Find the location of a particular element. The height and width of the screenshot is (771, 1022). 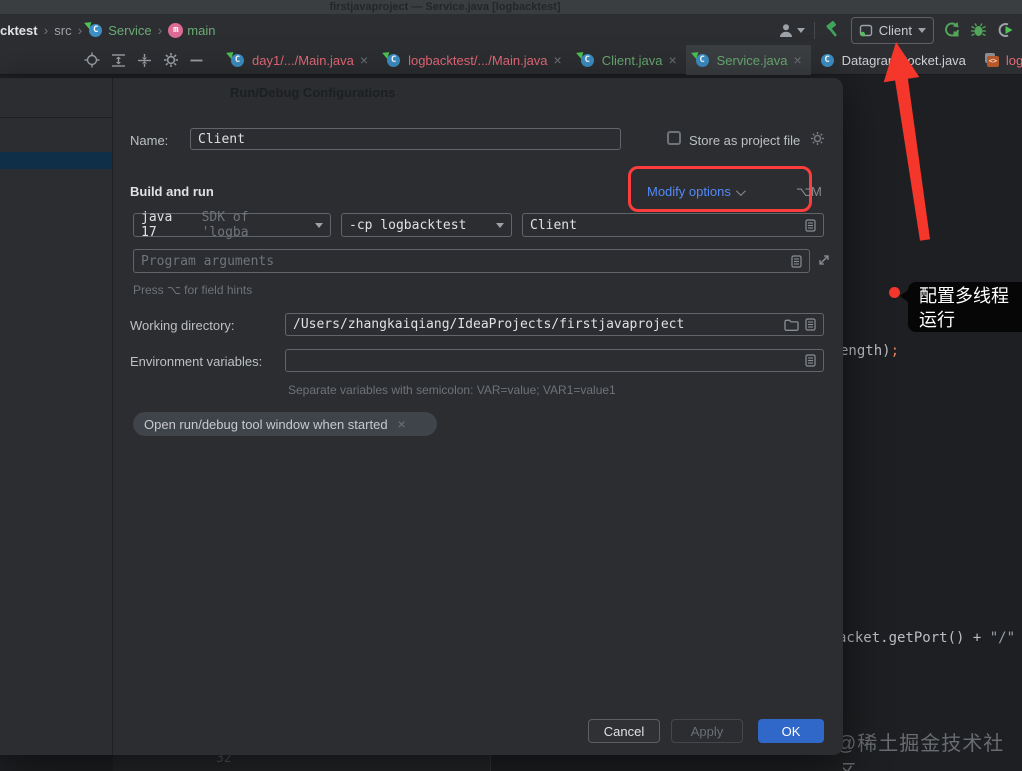

project-panel-toolbar is located at coordinates (143, 60).